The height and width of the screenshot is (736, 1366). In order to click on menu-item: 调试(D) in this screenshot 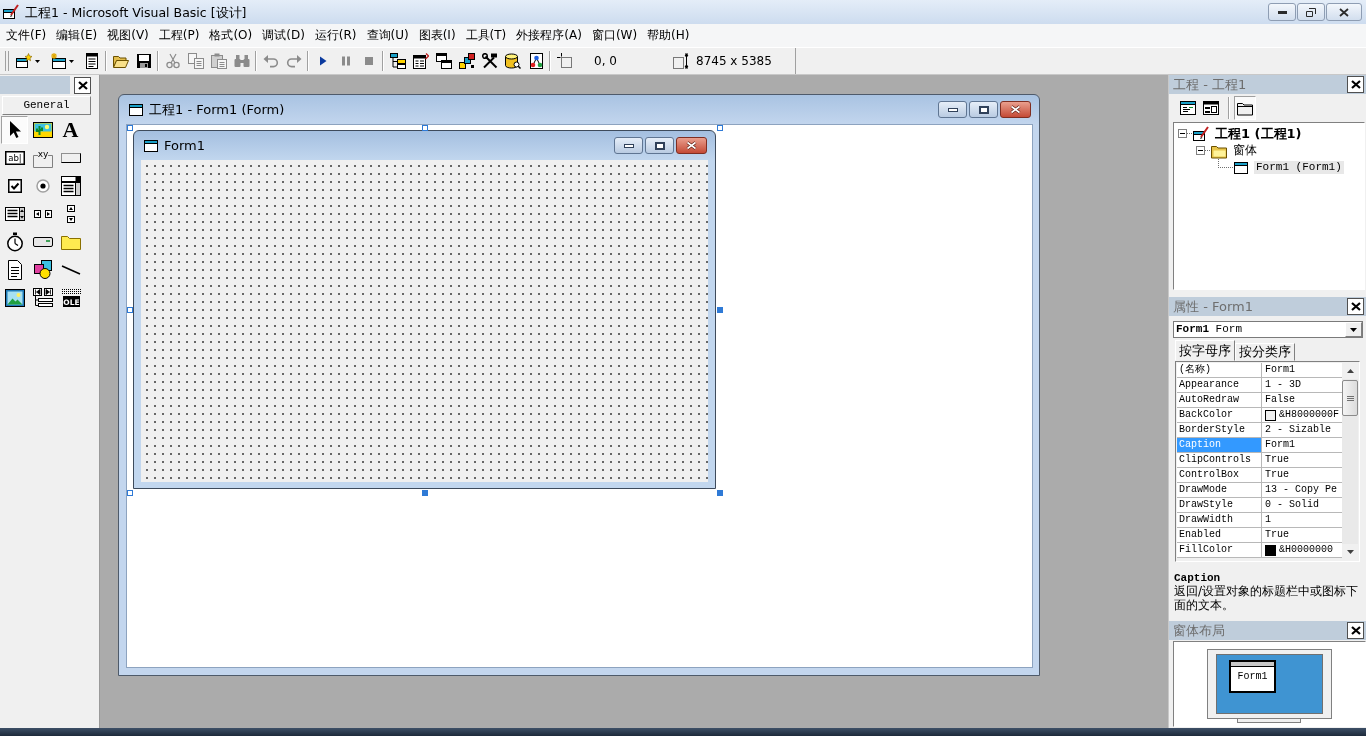, I will do `click(283, 35)`.